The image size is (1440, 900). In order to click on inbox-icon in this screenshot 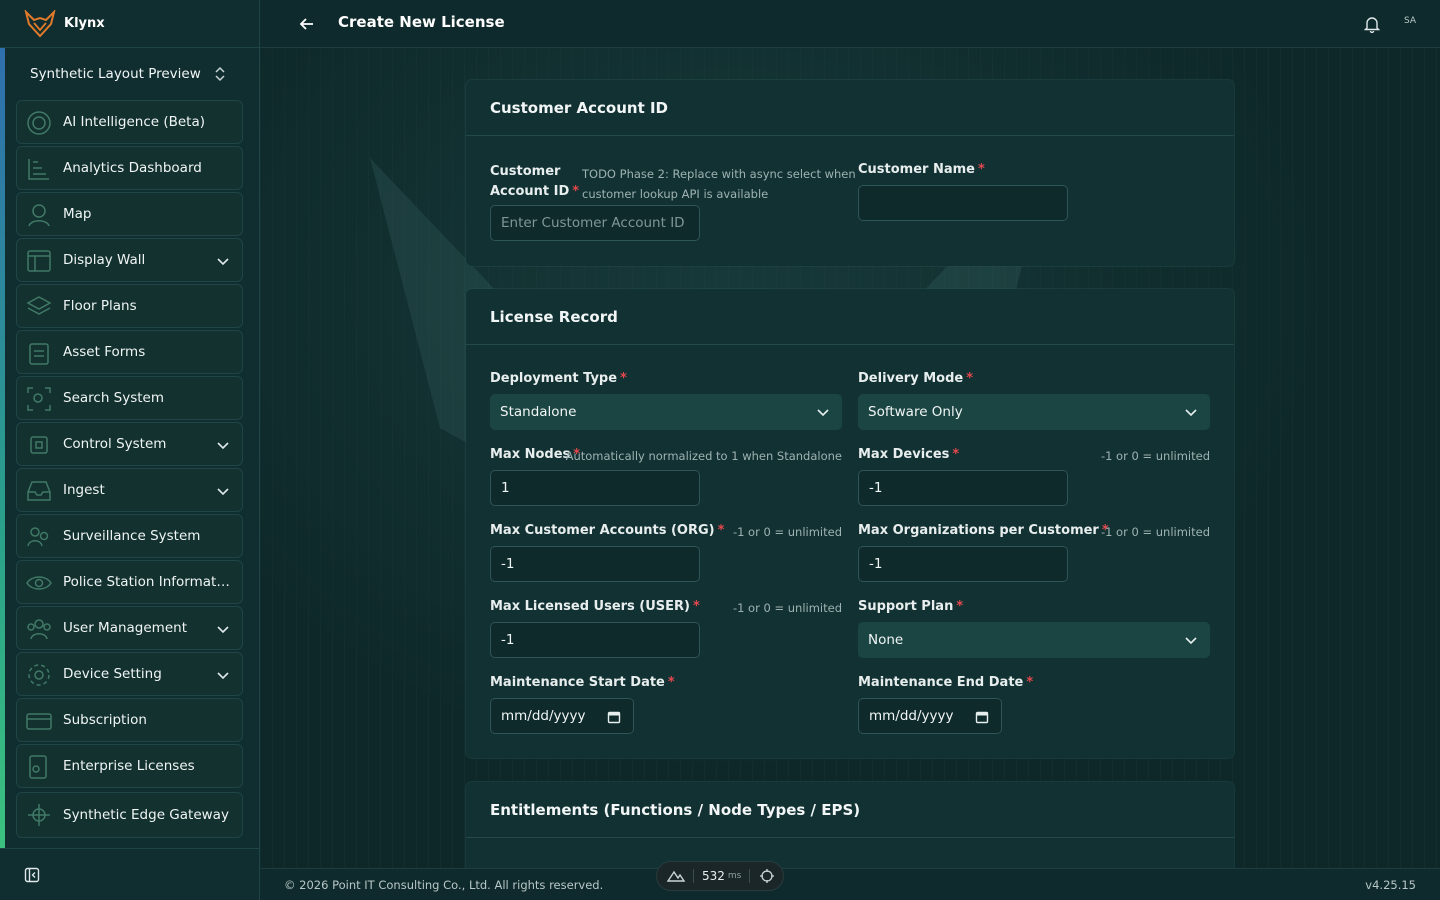, I will do `click(39, 491)`.